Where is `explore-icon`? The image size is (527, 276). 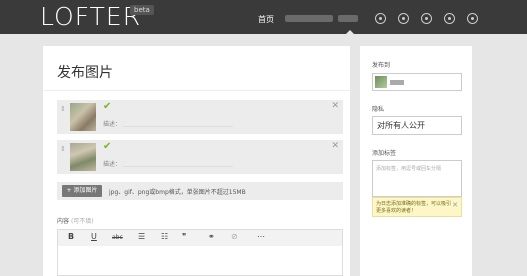
explore-icon is located at coordinates (426, 18).